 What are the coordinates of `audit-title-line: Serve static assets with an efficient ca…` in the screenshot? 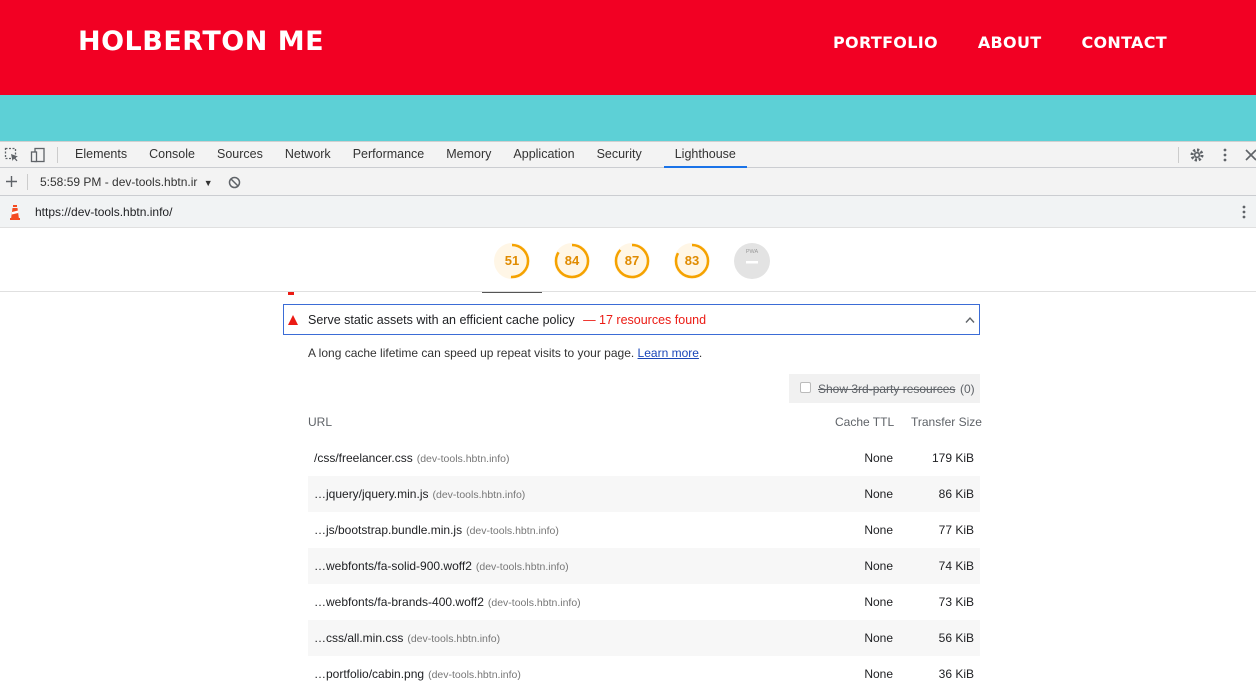 It's located at (507, 320).